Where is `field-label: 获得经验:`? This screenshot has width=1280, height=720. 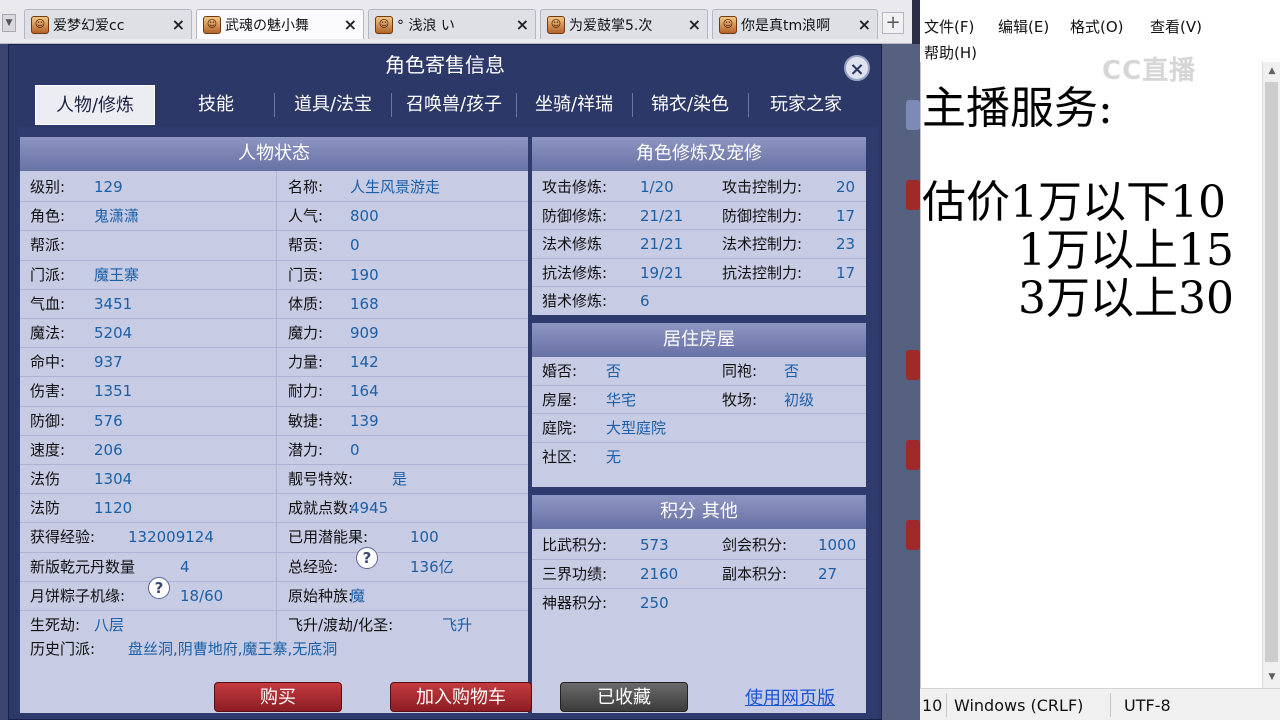 field-label: 获得经验: is located at coordinates (63, 537).